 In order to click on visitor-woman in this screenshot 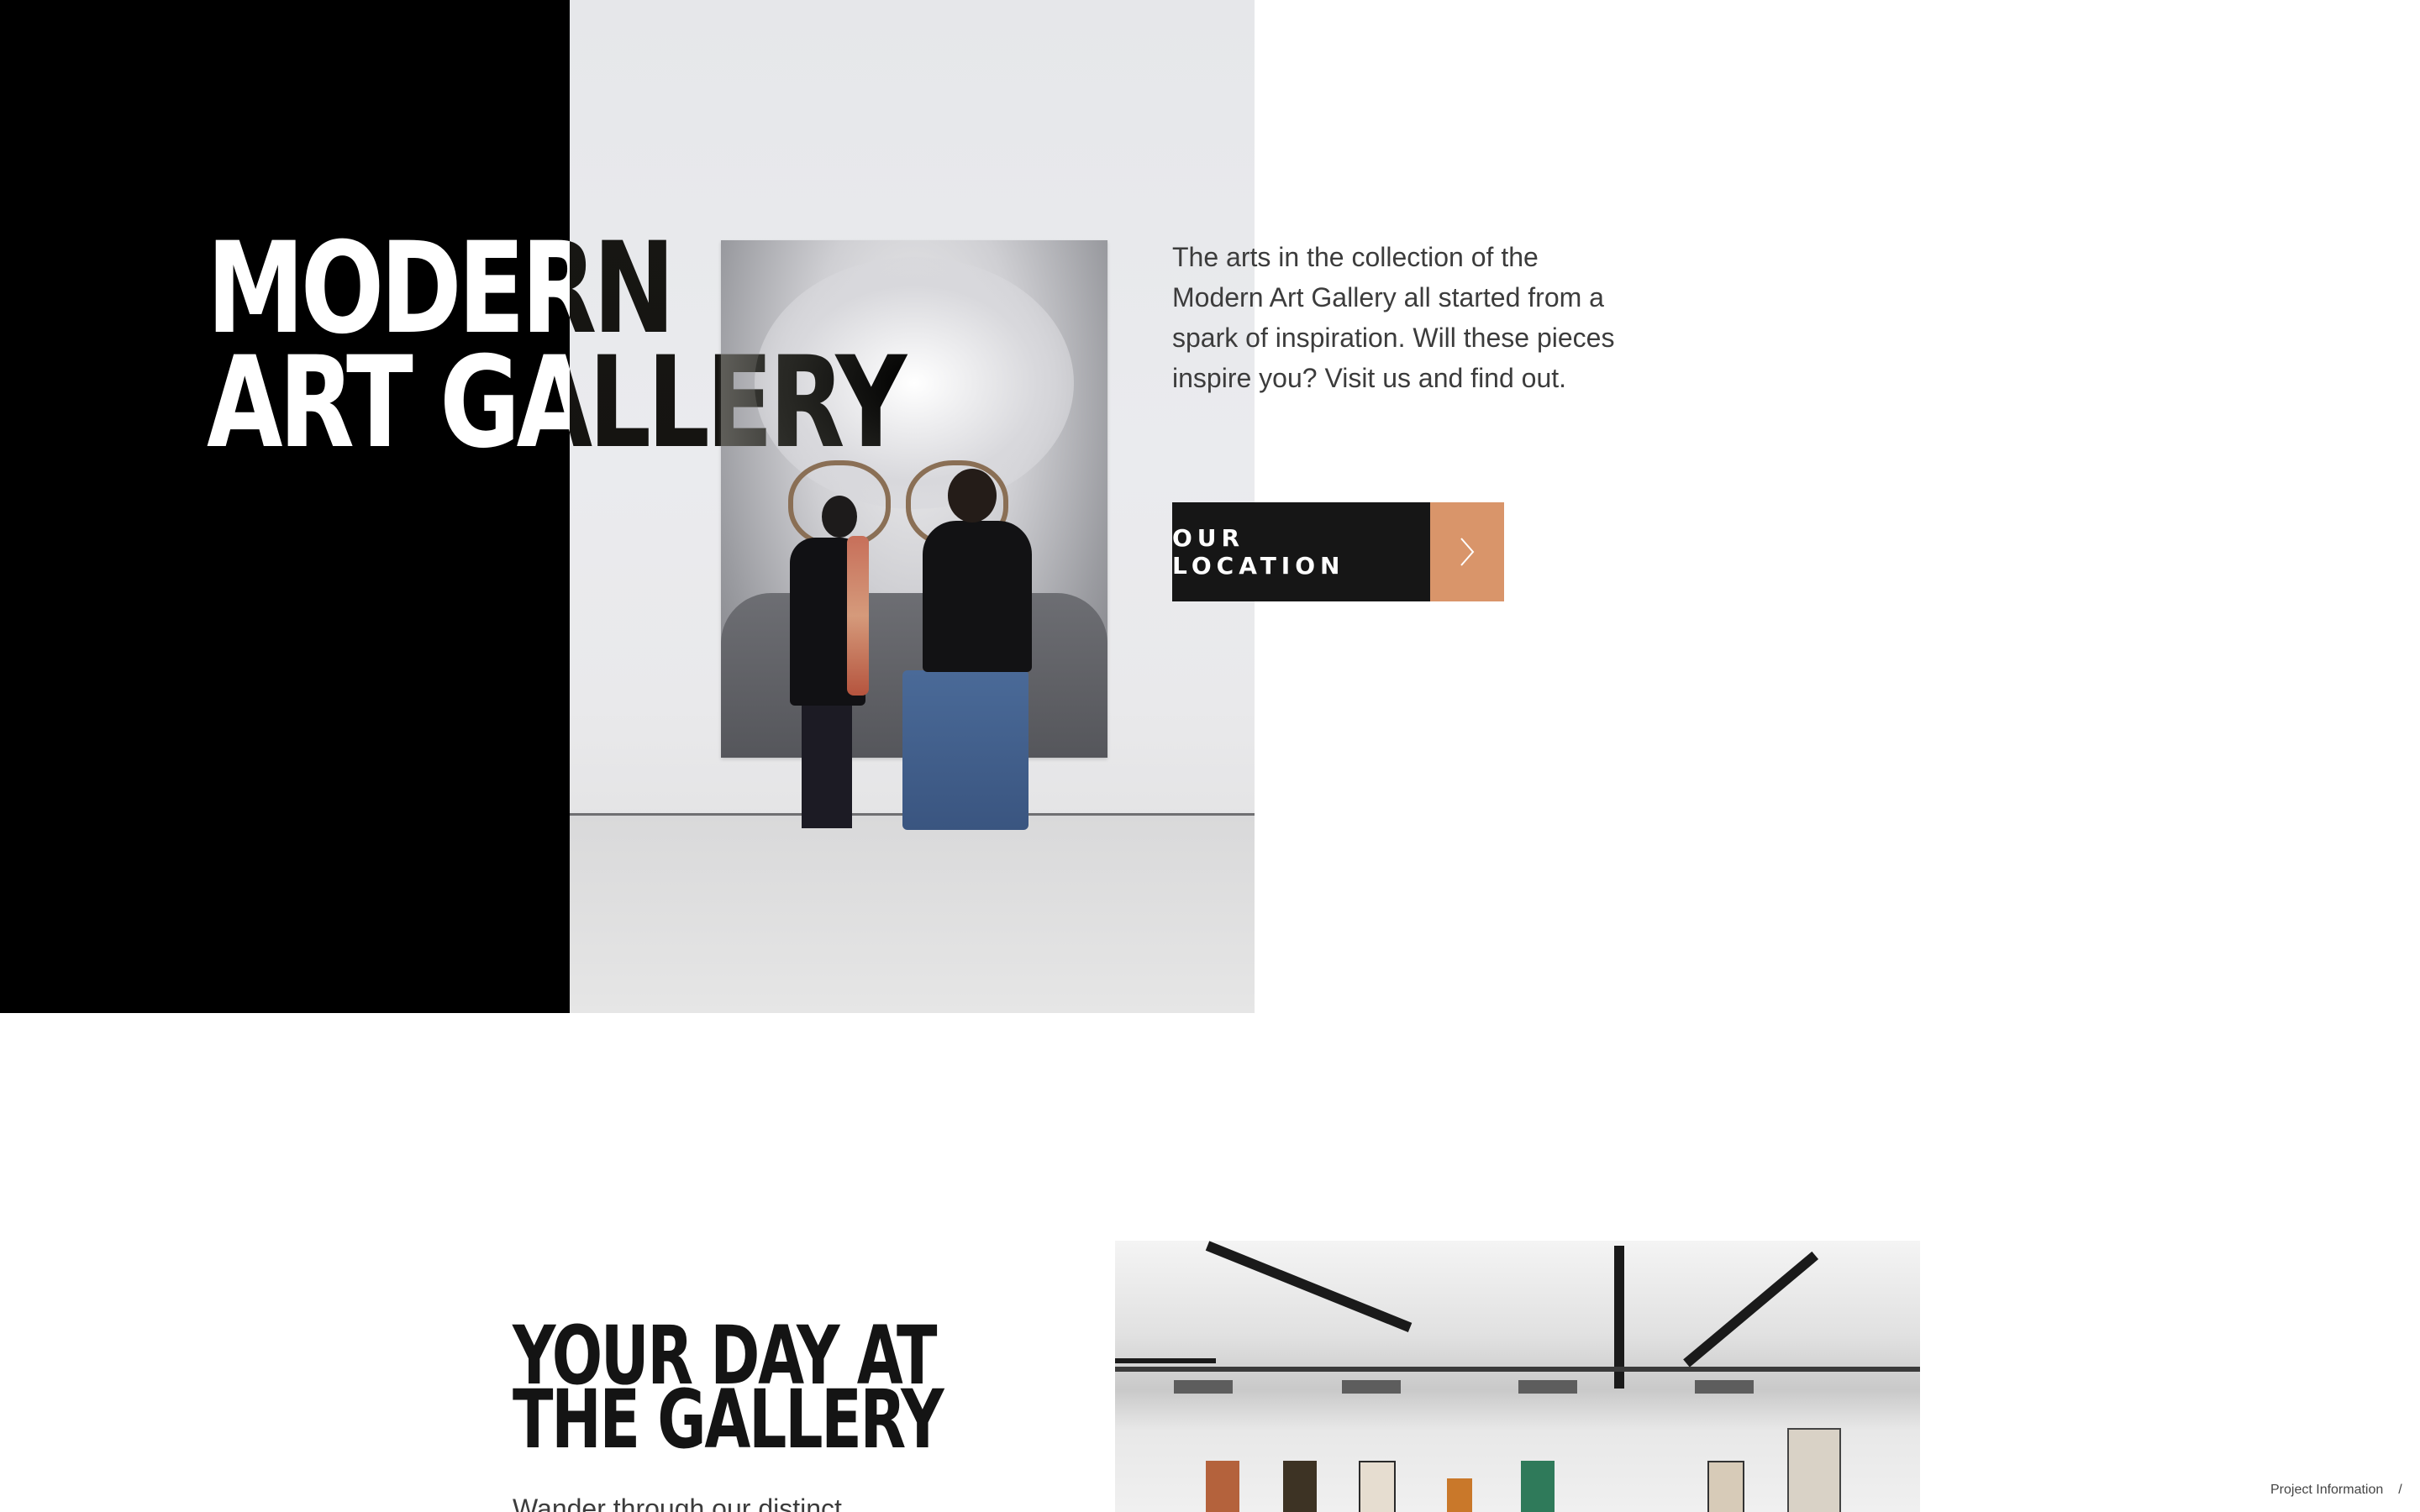, I will do `click(827, 765)`.